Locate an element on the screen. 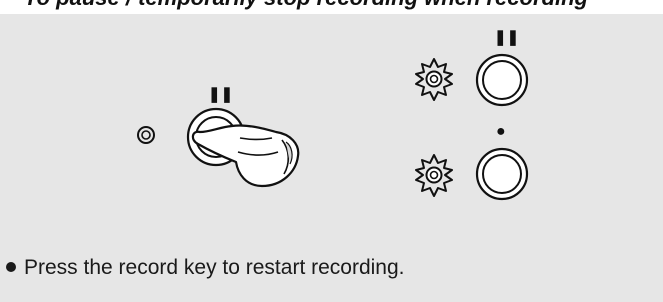 Image resolution: width=663 pixels, height=302 pixels. pause-button-icon is located at coordinates (502, 80).